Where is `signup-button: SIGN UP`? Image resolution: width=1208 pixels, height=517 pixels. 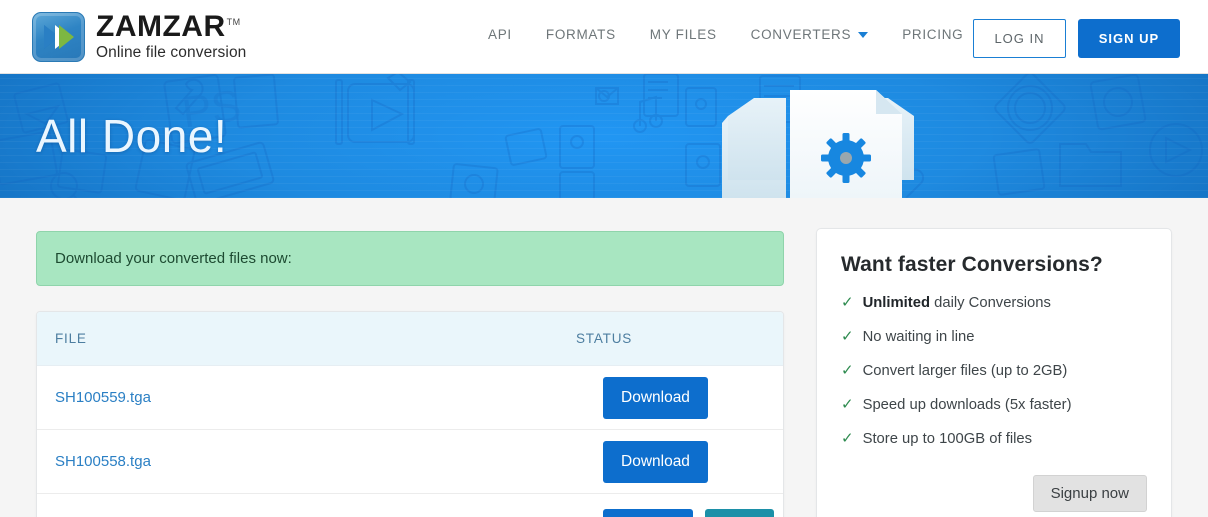
signup-button: SIGN UP is located at coordinates (1129, 38).